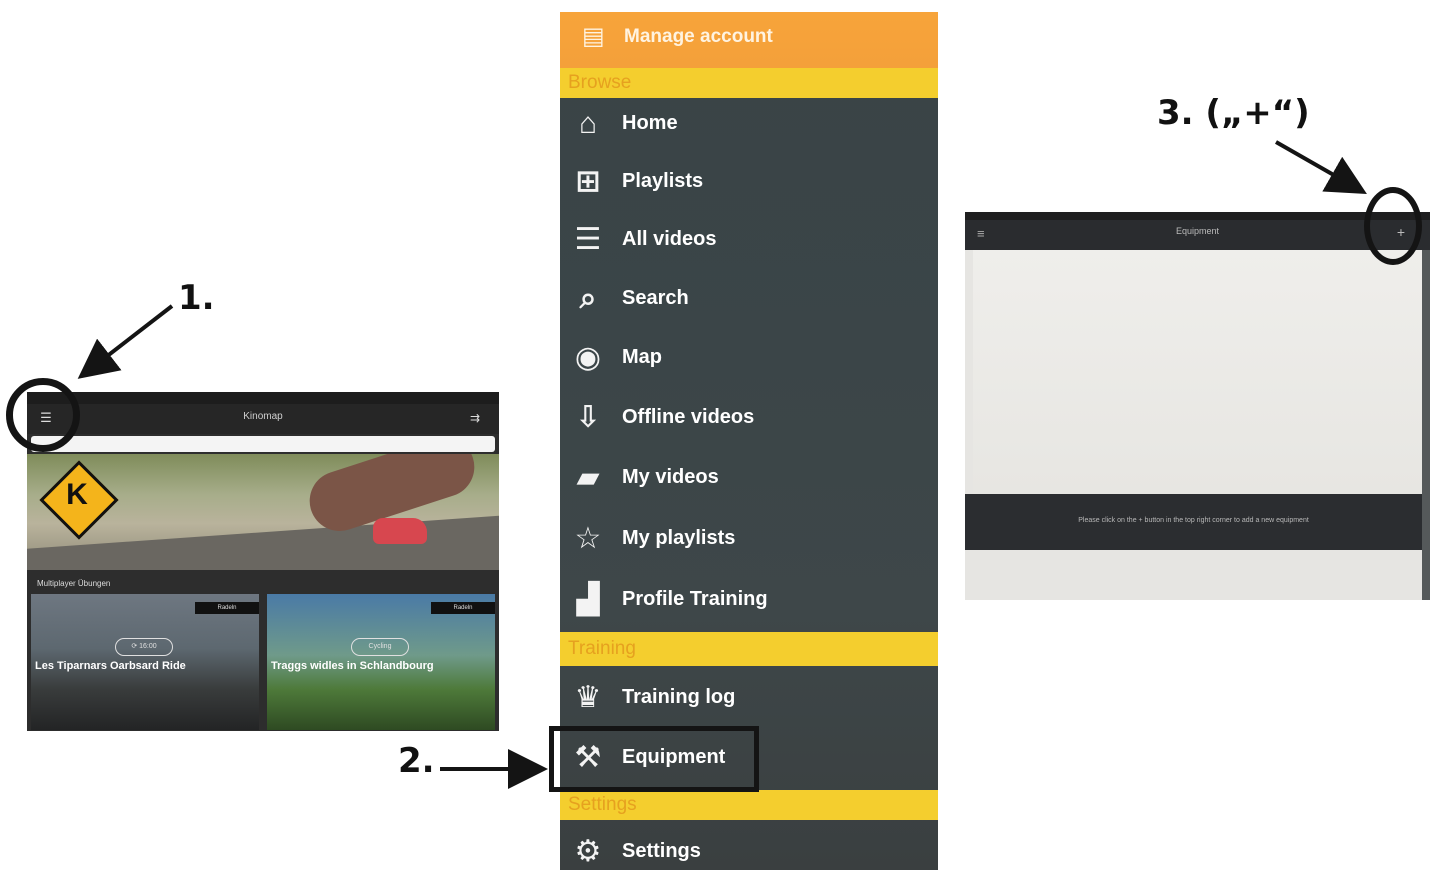 The width and height of the screenshot is (1437, 870). What do you see at coordinates (588, 851) in the screenshot?
I see `gears-icon: ⚙` at bounding box center [588, 851].